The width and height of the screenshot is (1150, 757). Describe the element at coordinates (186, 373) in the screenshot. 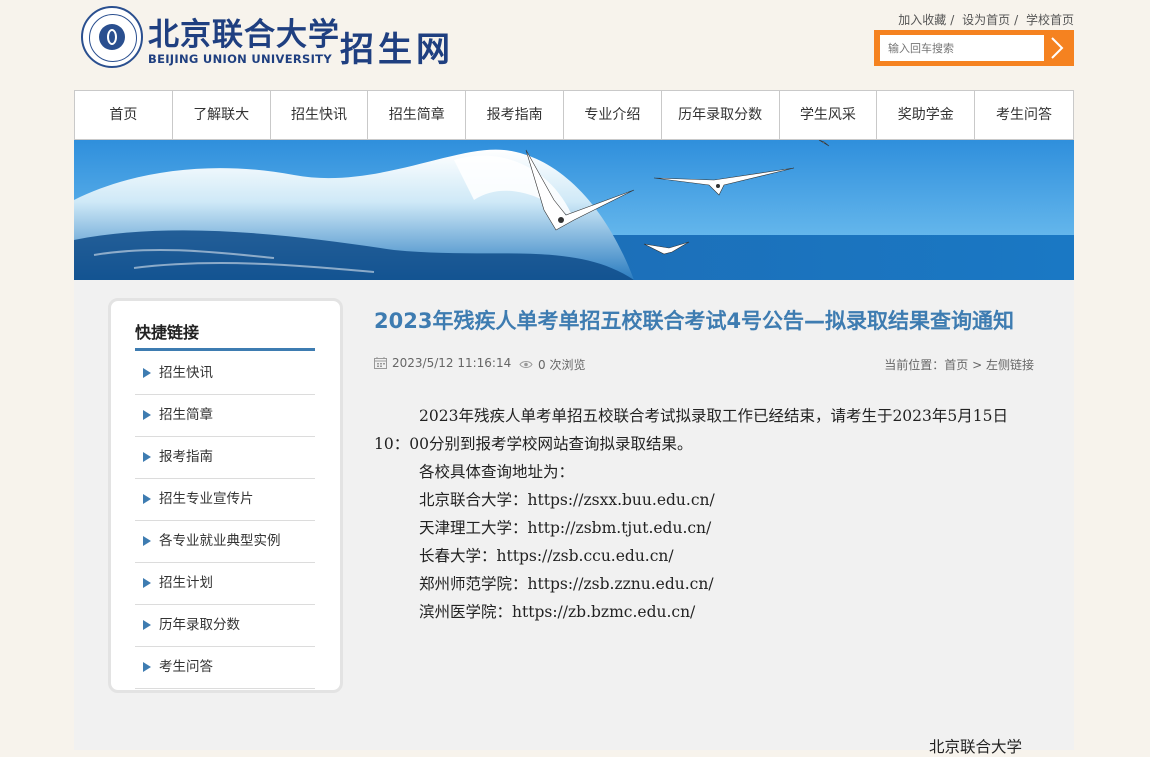

I see `sidebar-item-label: 招生快讯` at that location.